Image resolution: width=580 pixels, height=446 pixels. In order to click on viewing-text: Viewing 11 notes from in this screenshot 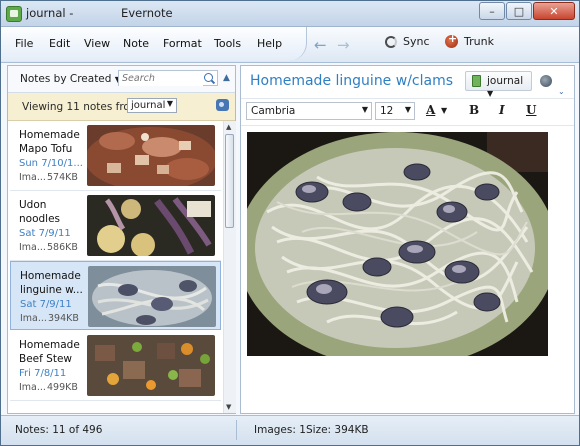, I will do `click(81, 107)`.